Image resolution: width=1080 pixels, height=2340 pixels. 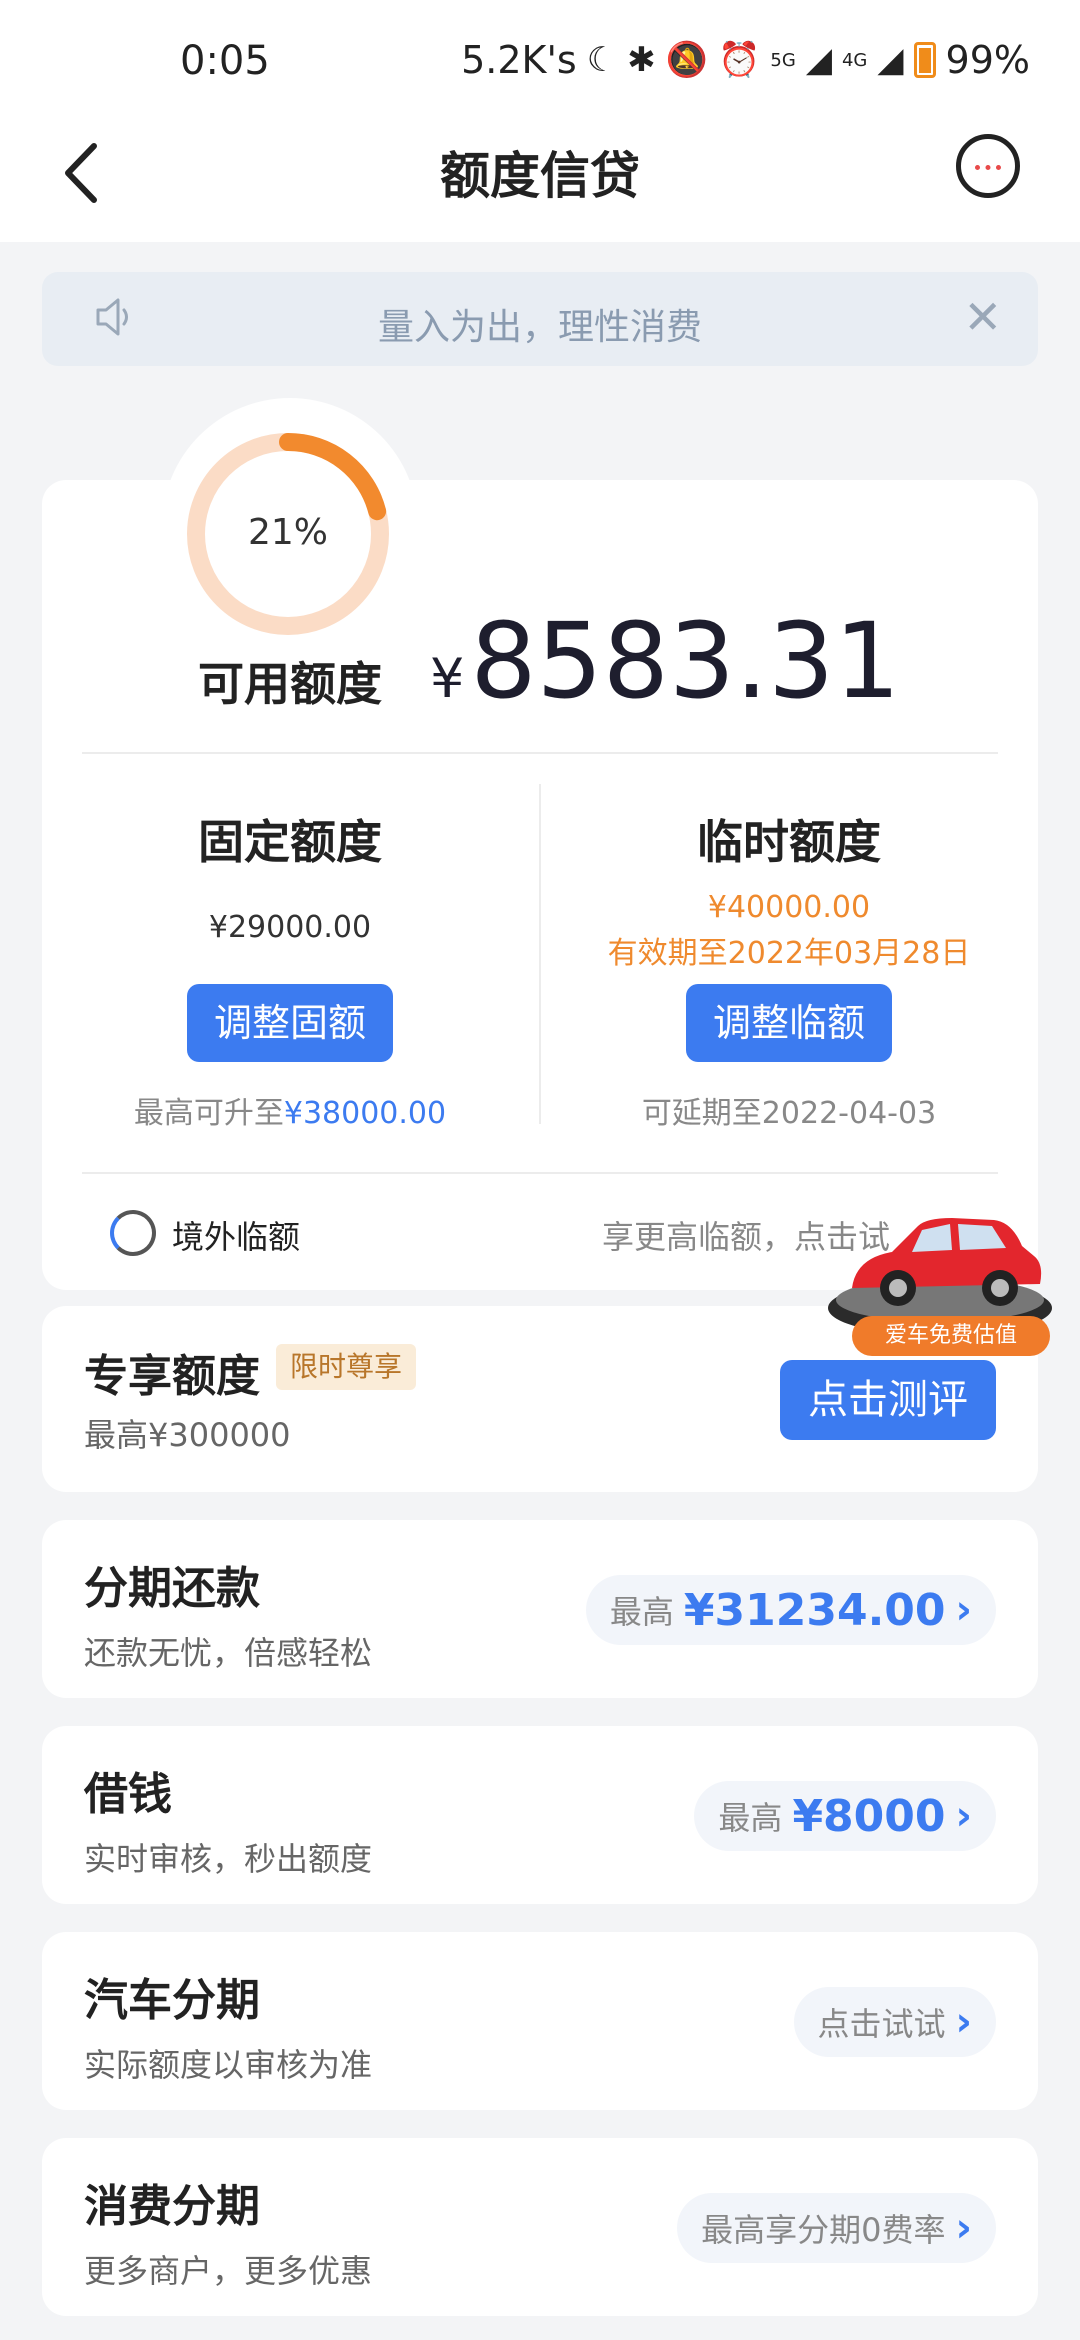 I want to click on cat-assistant-icon, so click(x=988, y=166).